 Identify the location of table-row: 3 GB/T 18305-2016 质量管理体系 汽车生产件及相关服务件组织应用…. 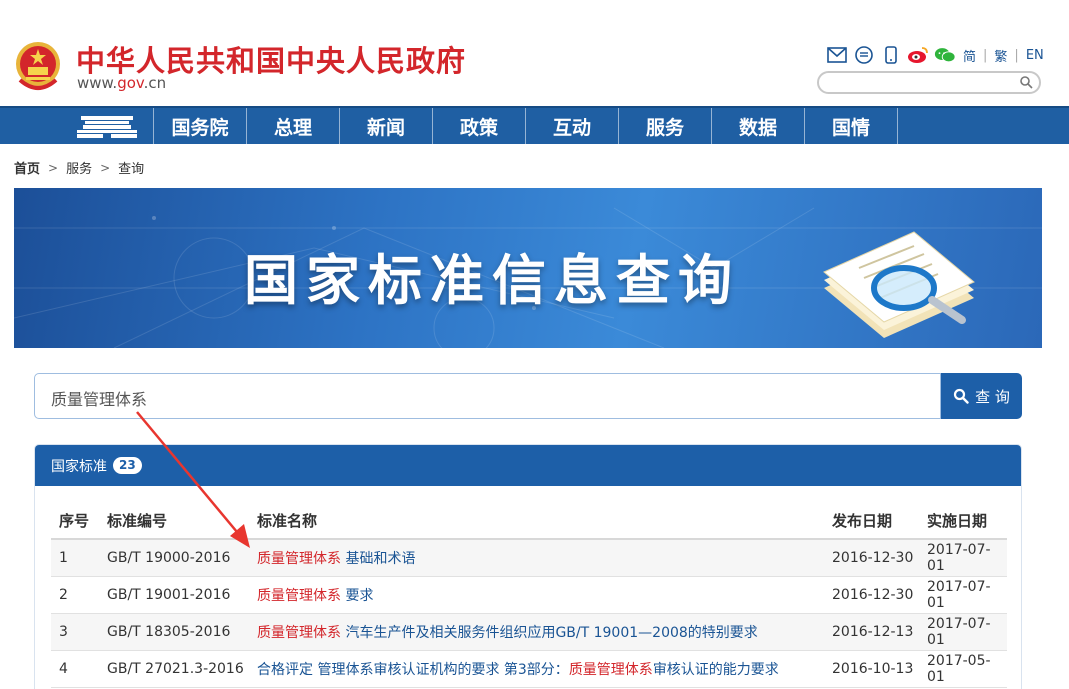
(529, 632).